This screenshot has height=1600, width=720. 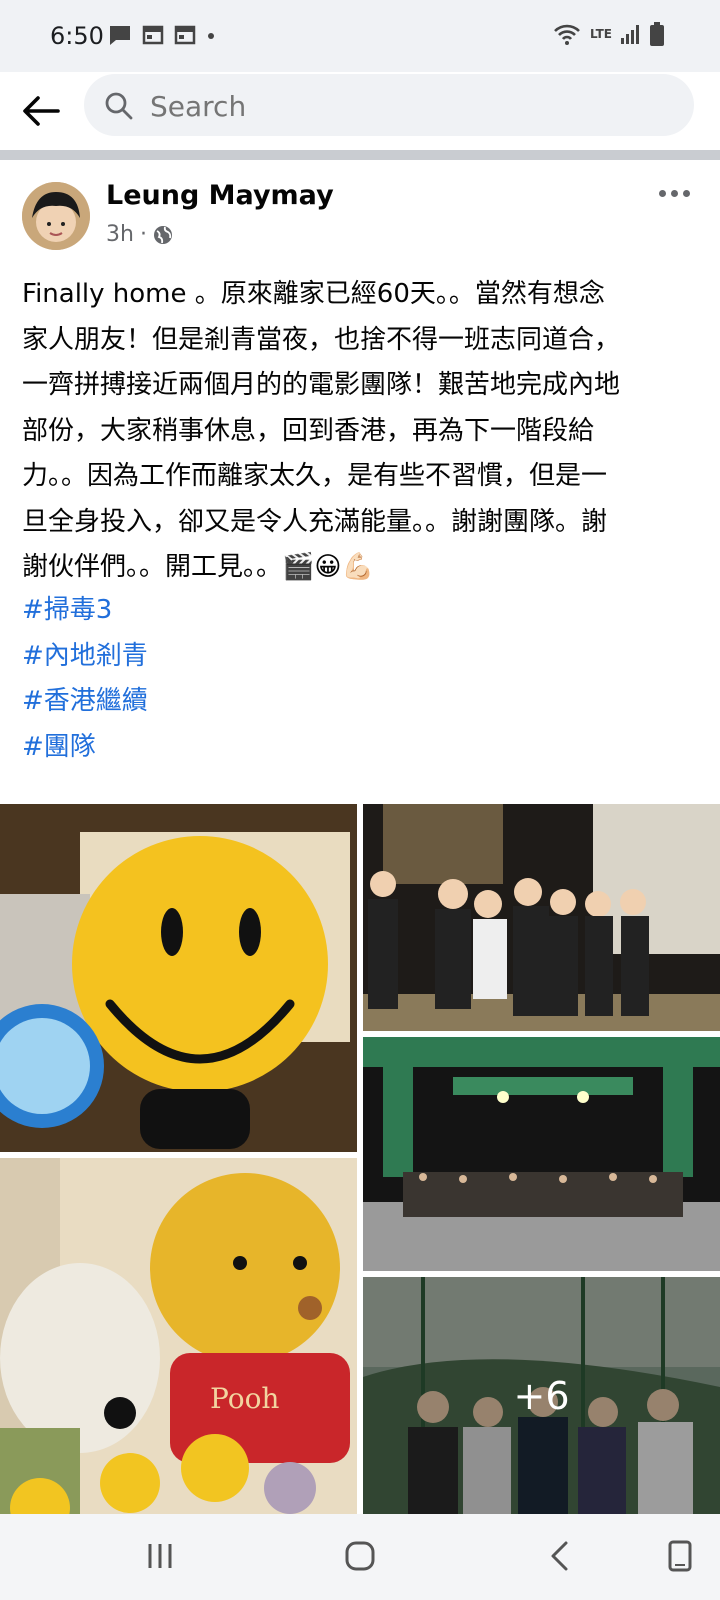 I want to click on post-options-button, so click(x=674, y=193).